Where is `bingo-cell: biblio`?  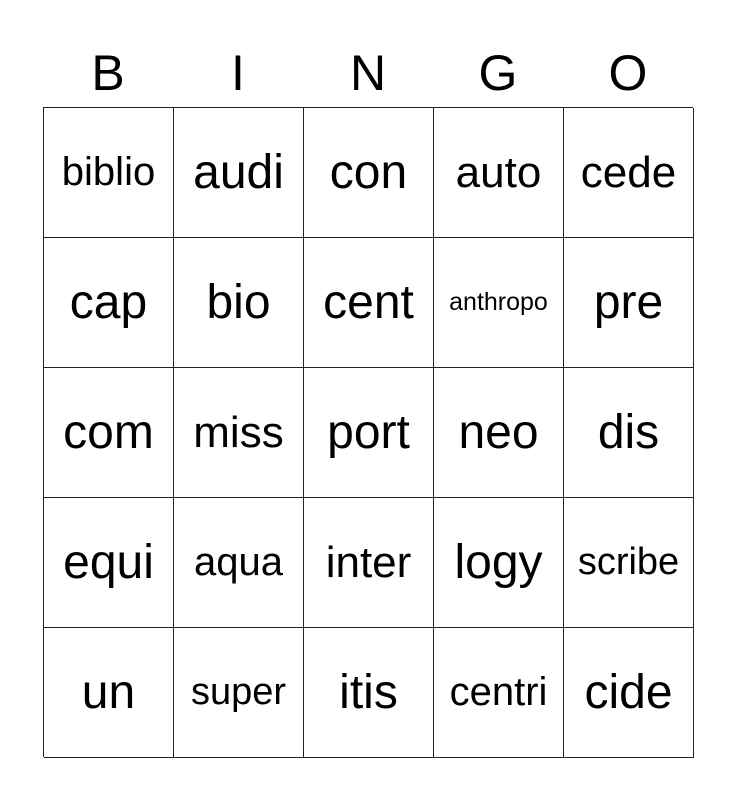 bingo-cell: biblio is located at coordinates (109, 173).